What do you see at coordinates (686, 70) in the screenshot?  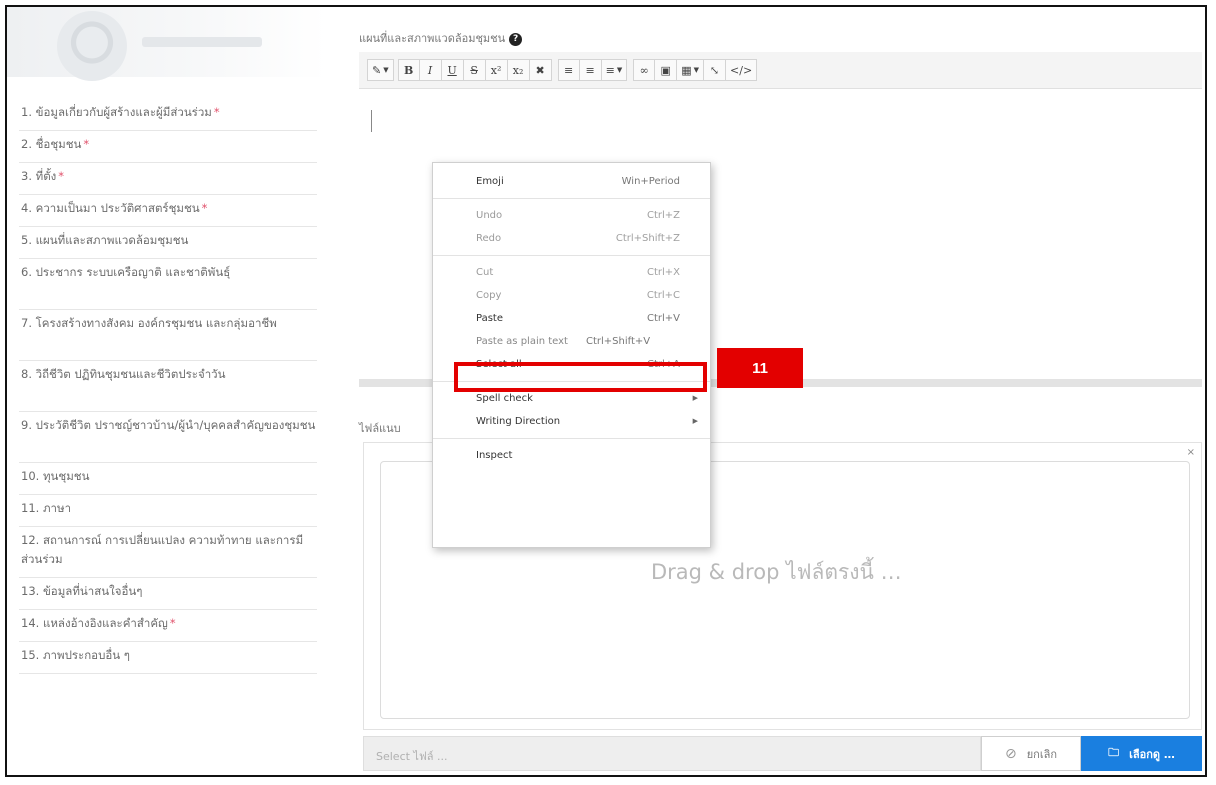 I see `table-icon: ▦` at bounding box center [686, 70].